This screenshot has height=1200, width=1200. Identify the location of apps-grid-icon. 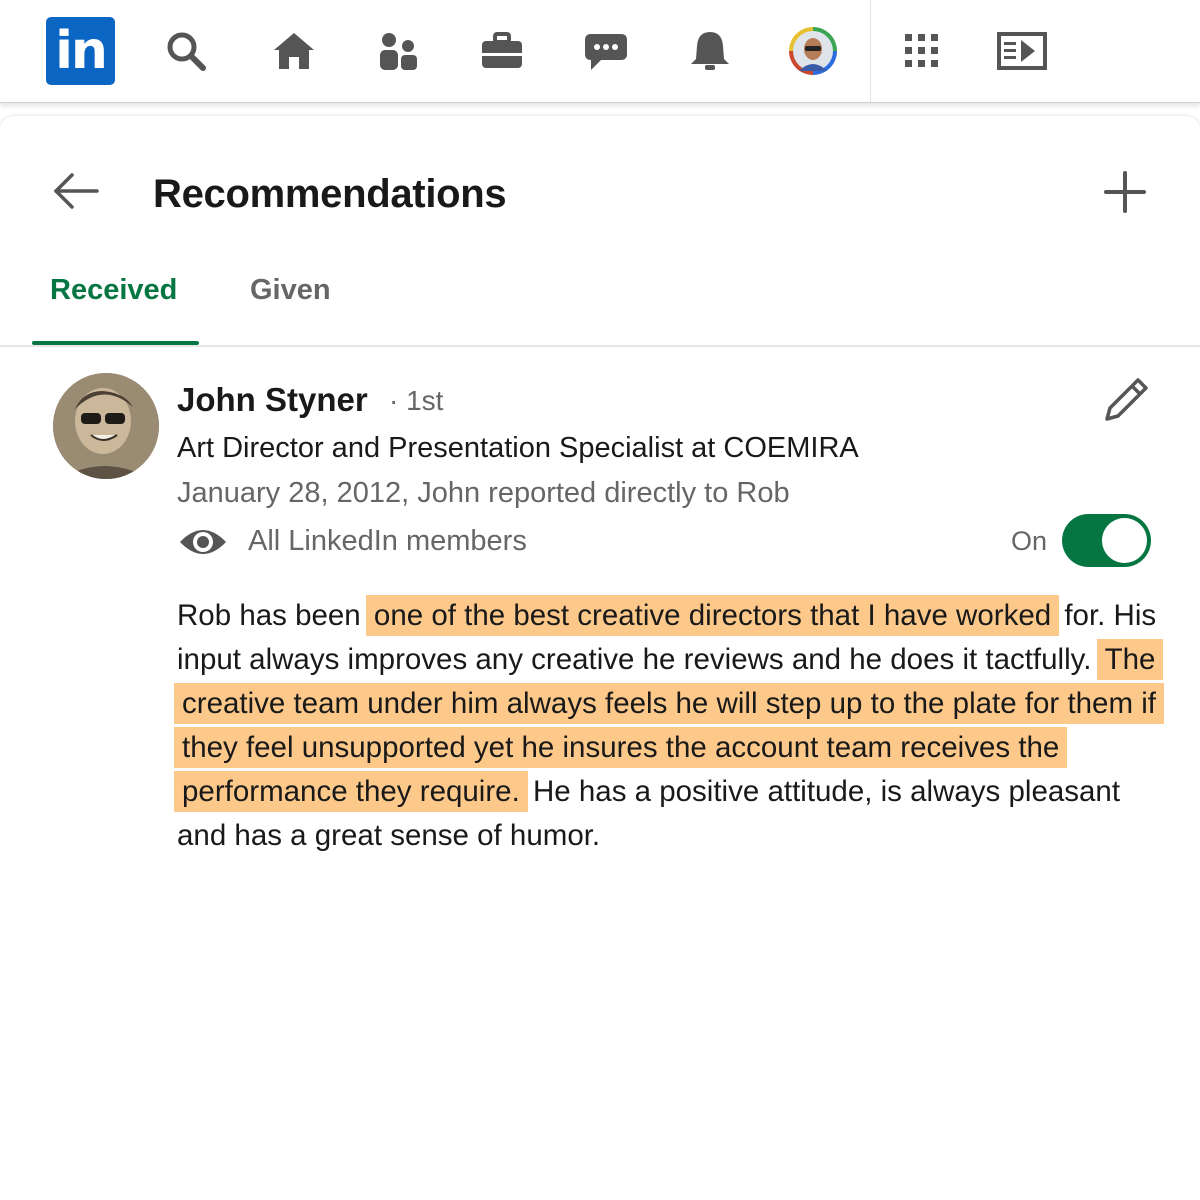
(922, 51).